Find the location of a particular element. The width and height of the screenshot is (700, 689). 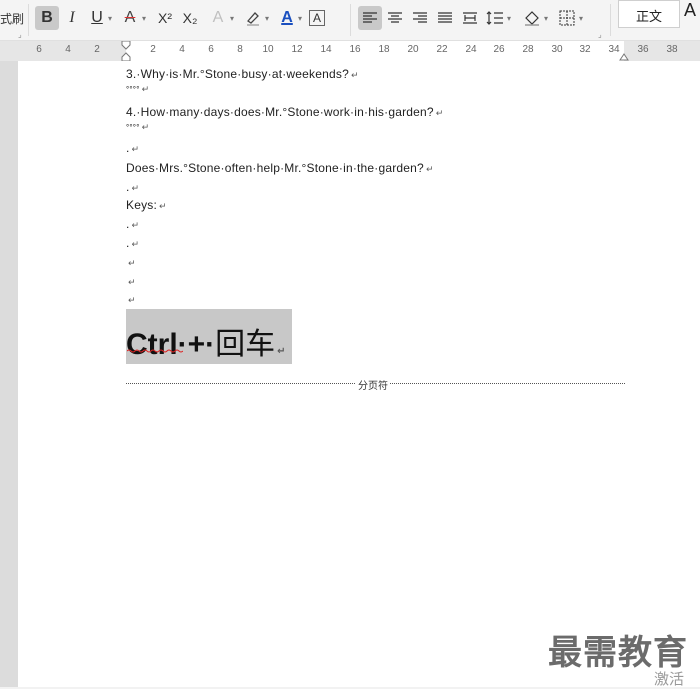

ruler-tick: 38 is located at coordinates (672, 49).